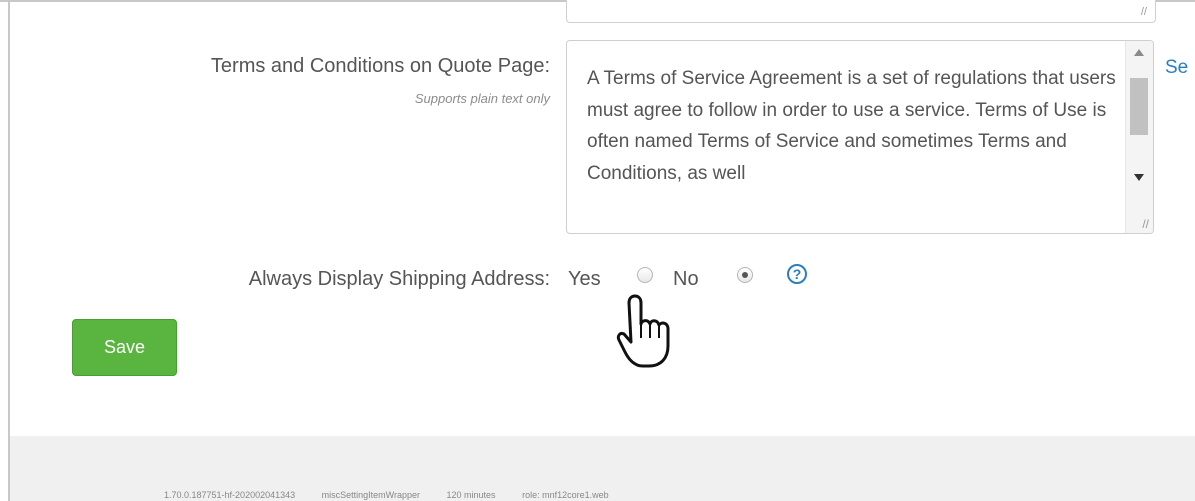 The width and height of the screenshot is (1195, 501). What do you see at coordinates (584, 279) in the screenshot?
I see `shipping-yes-label: Yes` at bounding box center [584, 279].